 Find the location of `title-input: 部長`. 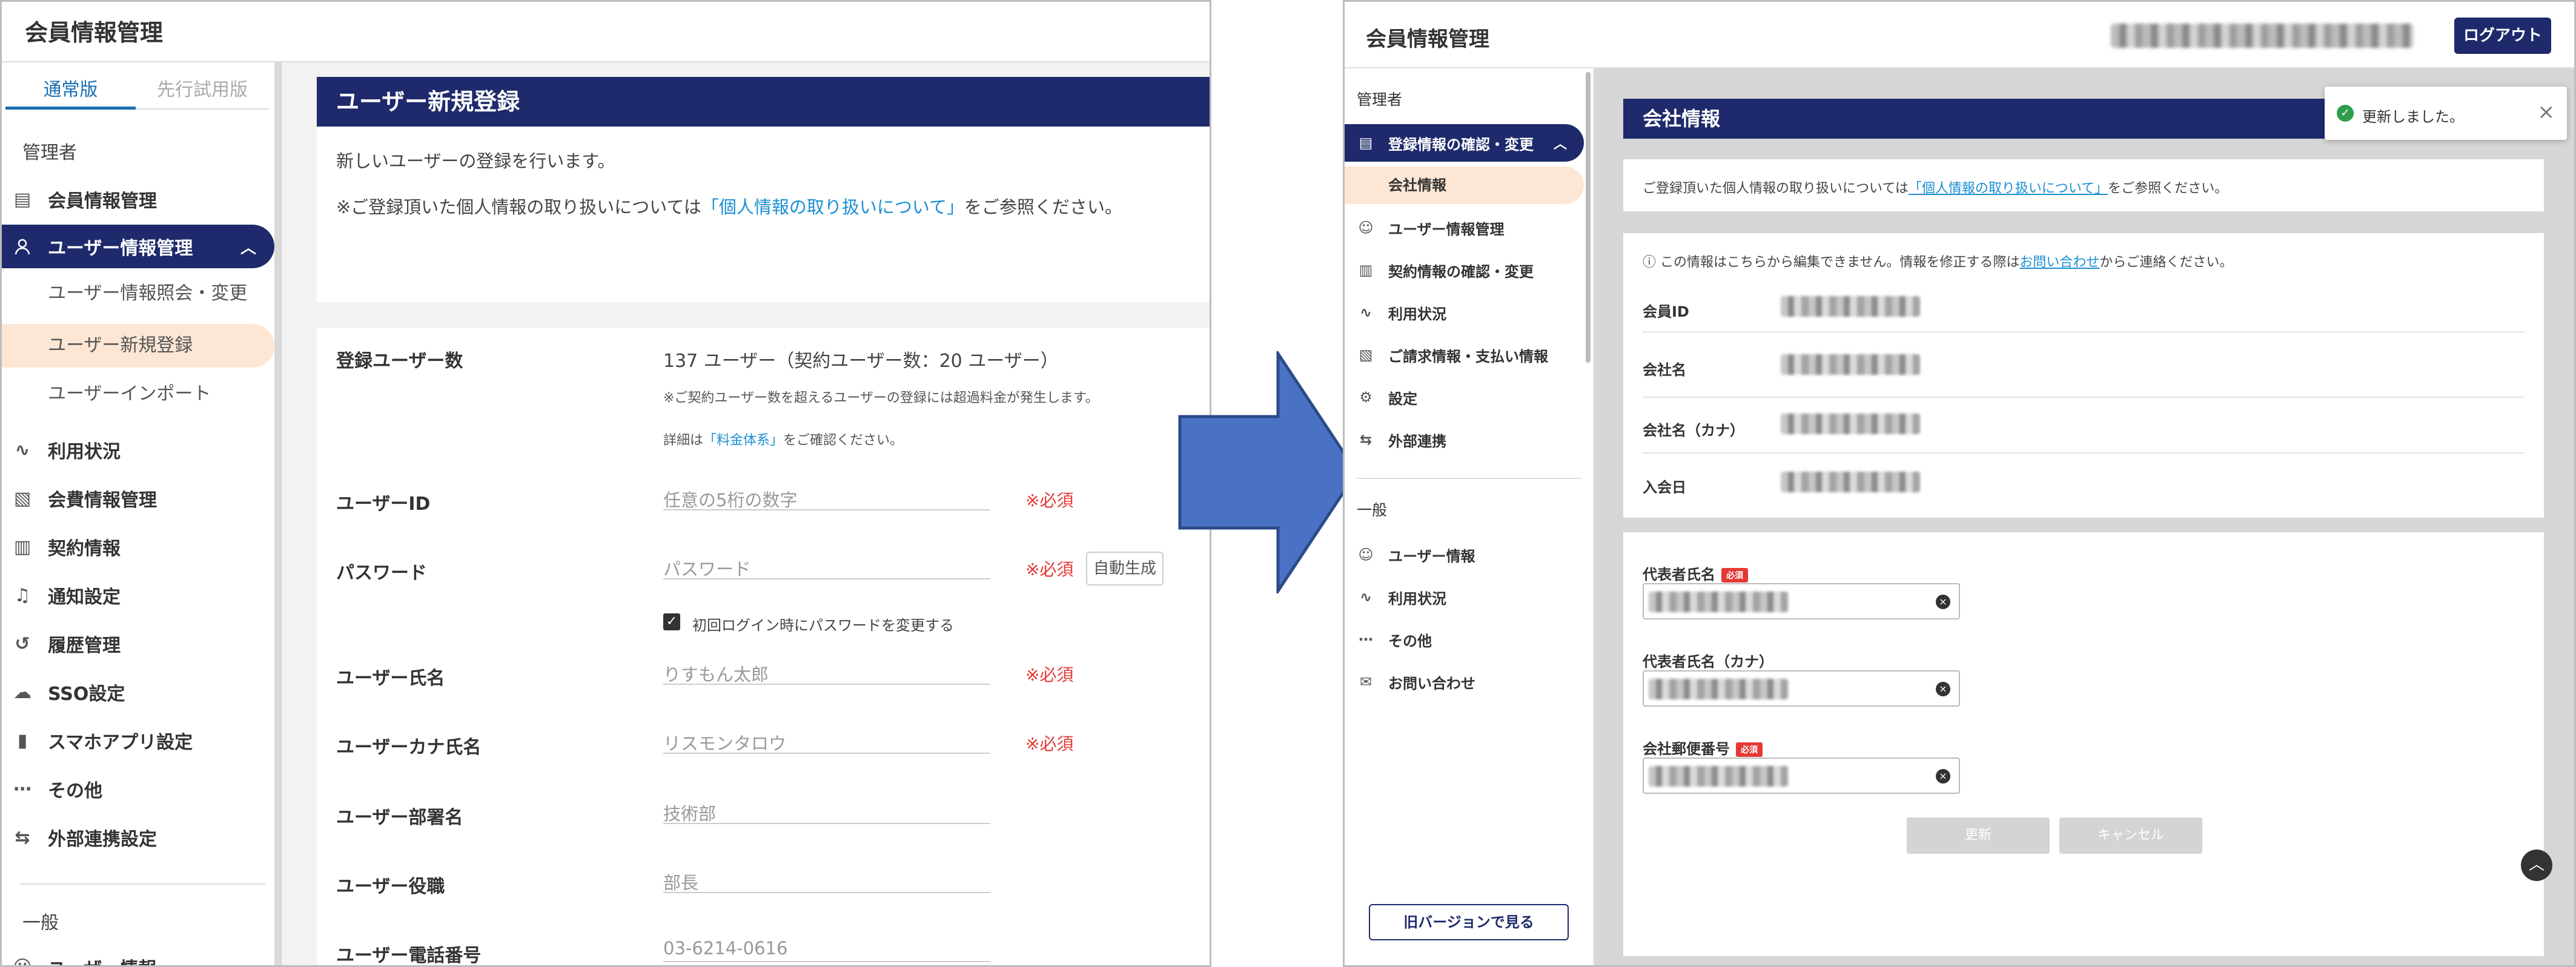

title-input: 部長 is located at coordinates (826, 879).